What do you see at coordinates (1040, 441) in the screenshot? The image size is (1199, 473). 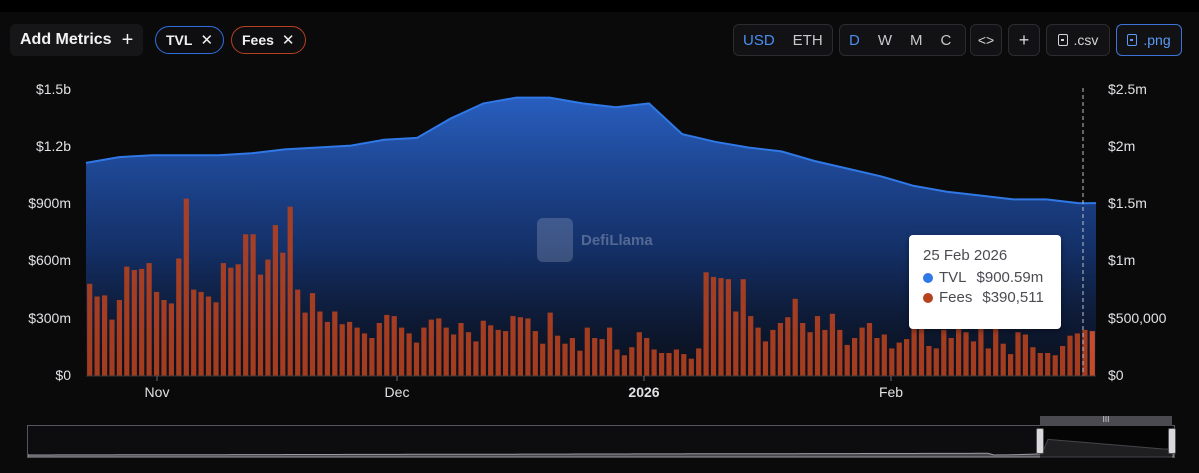 I see `range-slider-left-handle` at bounding box center [1040, 441].